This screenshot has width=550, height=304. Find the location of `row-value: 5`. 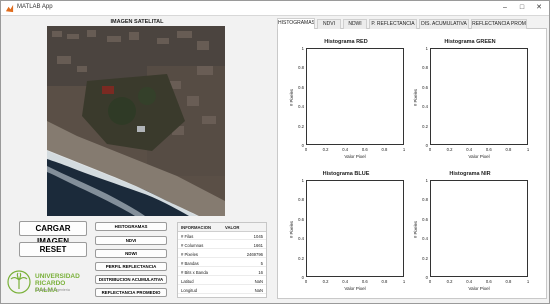

row-value: 5 is located at coordinates (261, 263).